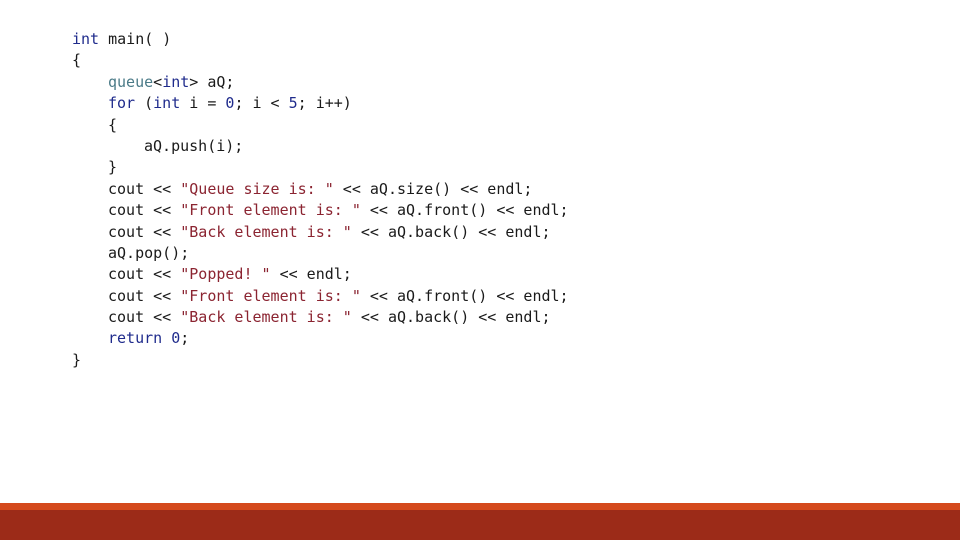 The width and height of the screenshot is (960, 540). What do you see at coordinates (203, 103) in the screenshot?
I see `code-token: i =` at bounding box center [203, 103].